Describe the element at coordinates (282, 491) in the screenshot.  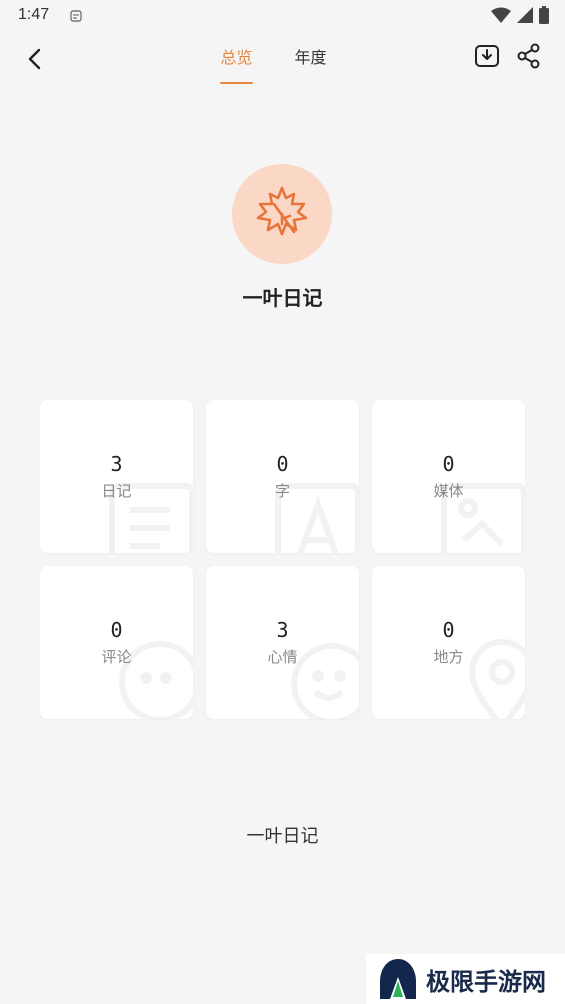
I see `stat-label: 字` at that location.